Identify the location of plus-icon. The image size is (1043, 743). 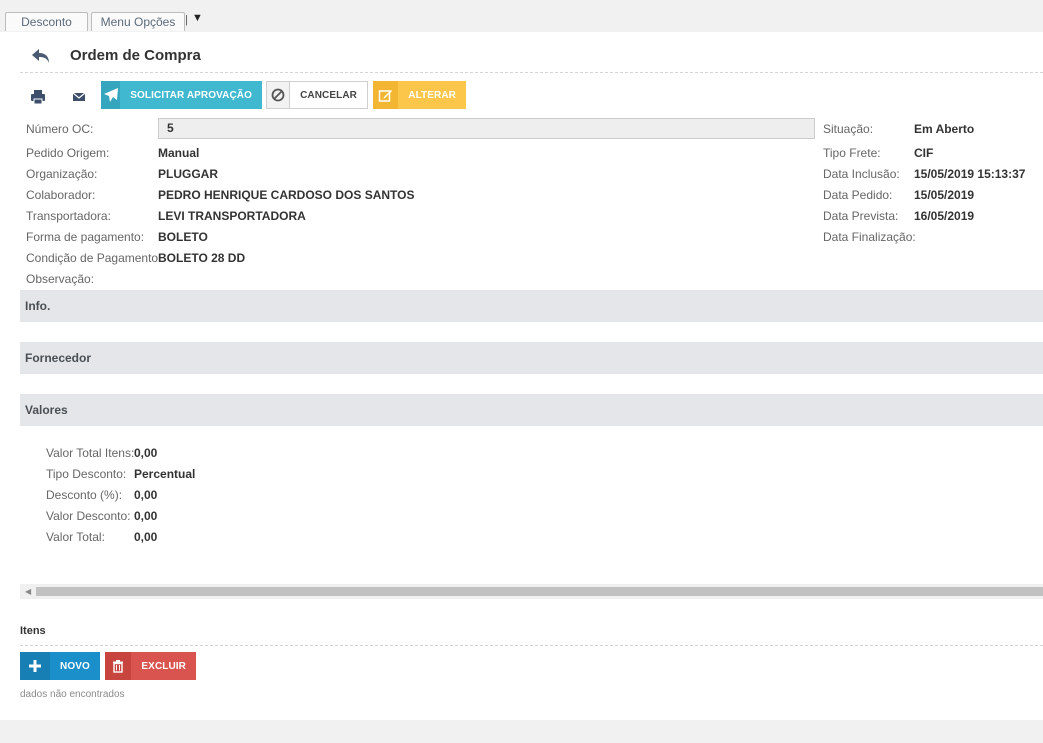
(35, 666).